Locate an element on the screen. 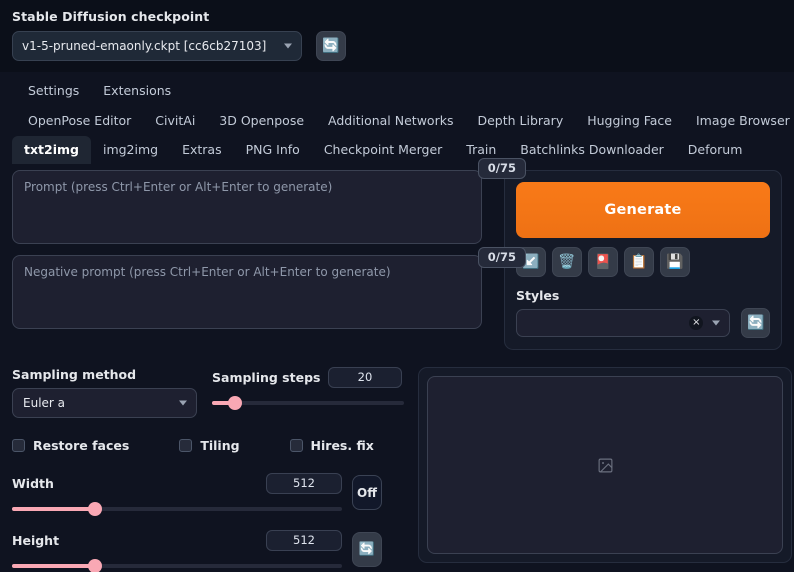 This screenshot has height=572, width=794. tab-img2img: img2img is located at coordinates (130, 150).